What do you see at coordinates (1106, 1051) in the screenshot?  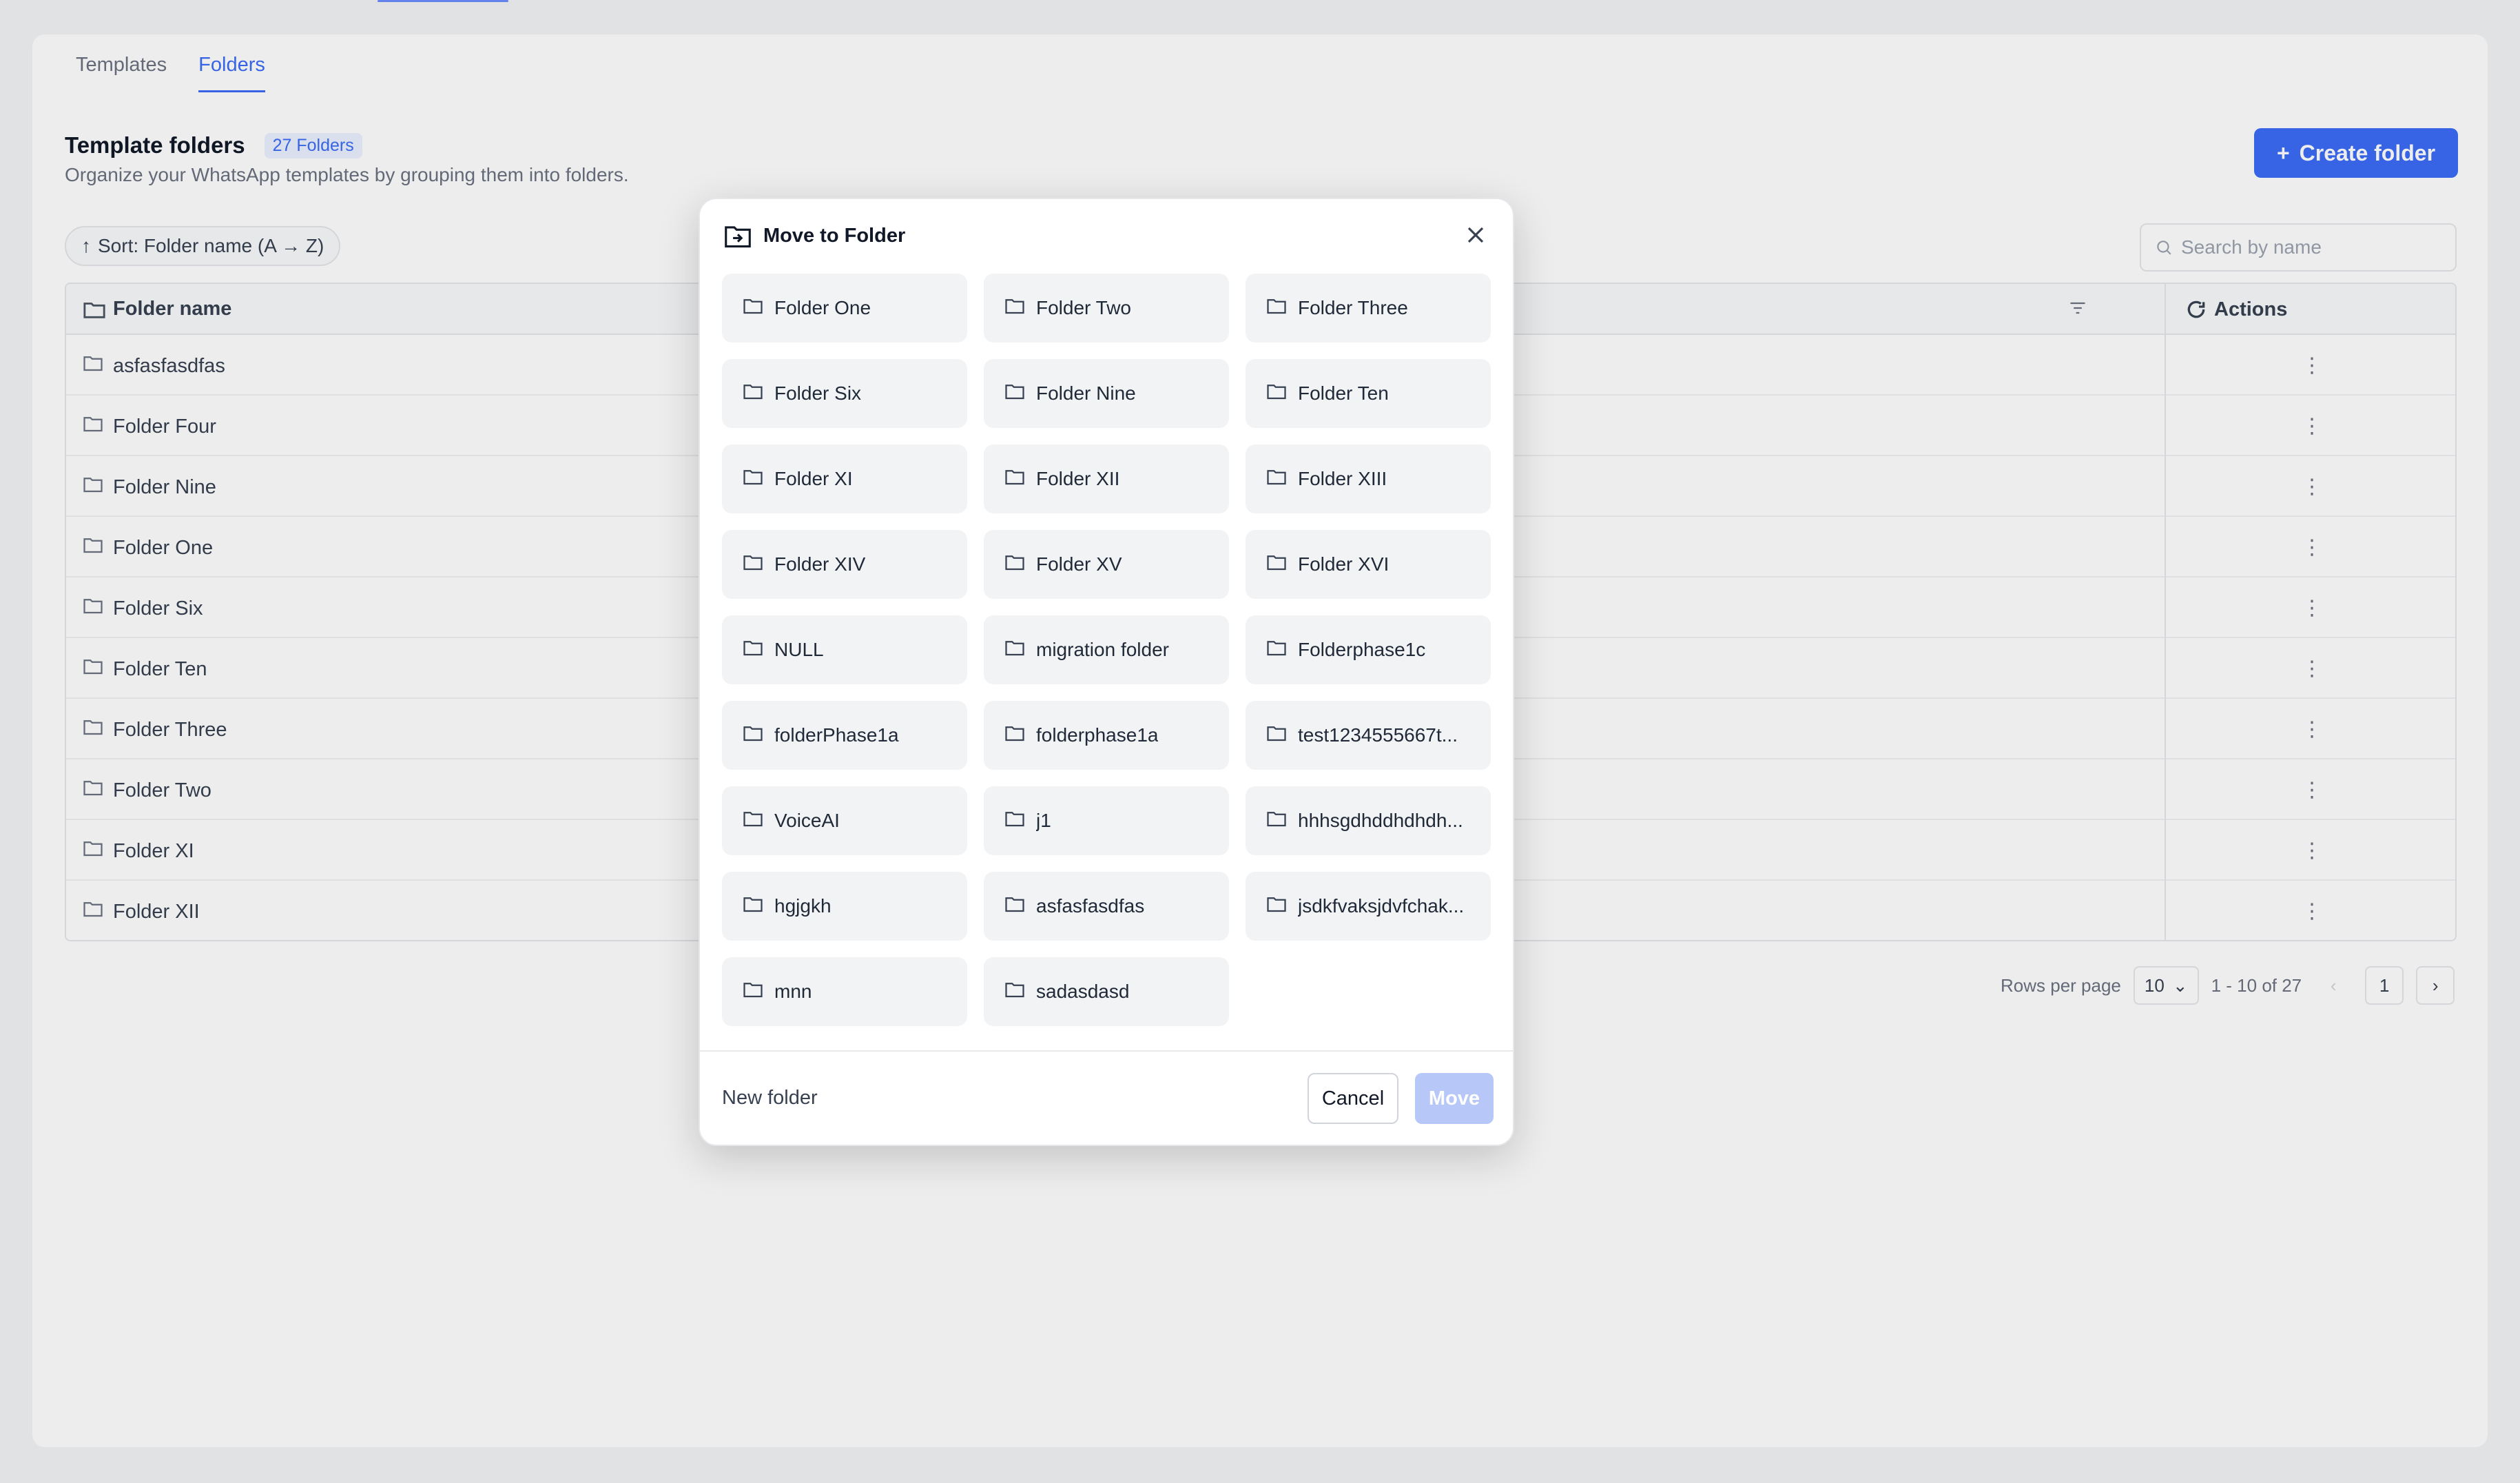 I see `divider` at bounding box center [1106, 1051].